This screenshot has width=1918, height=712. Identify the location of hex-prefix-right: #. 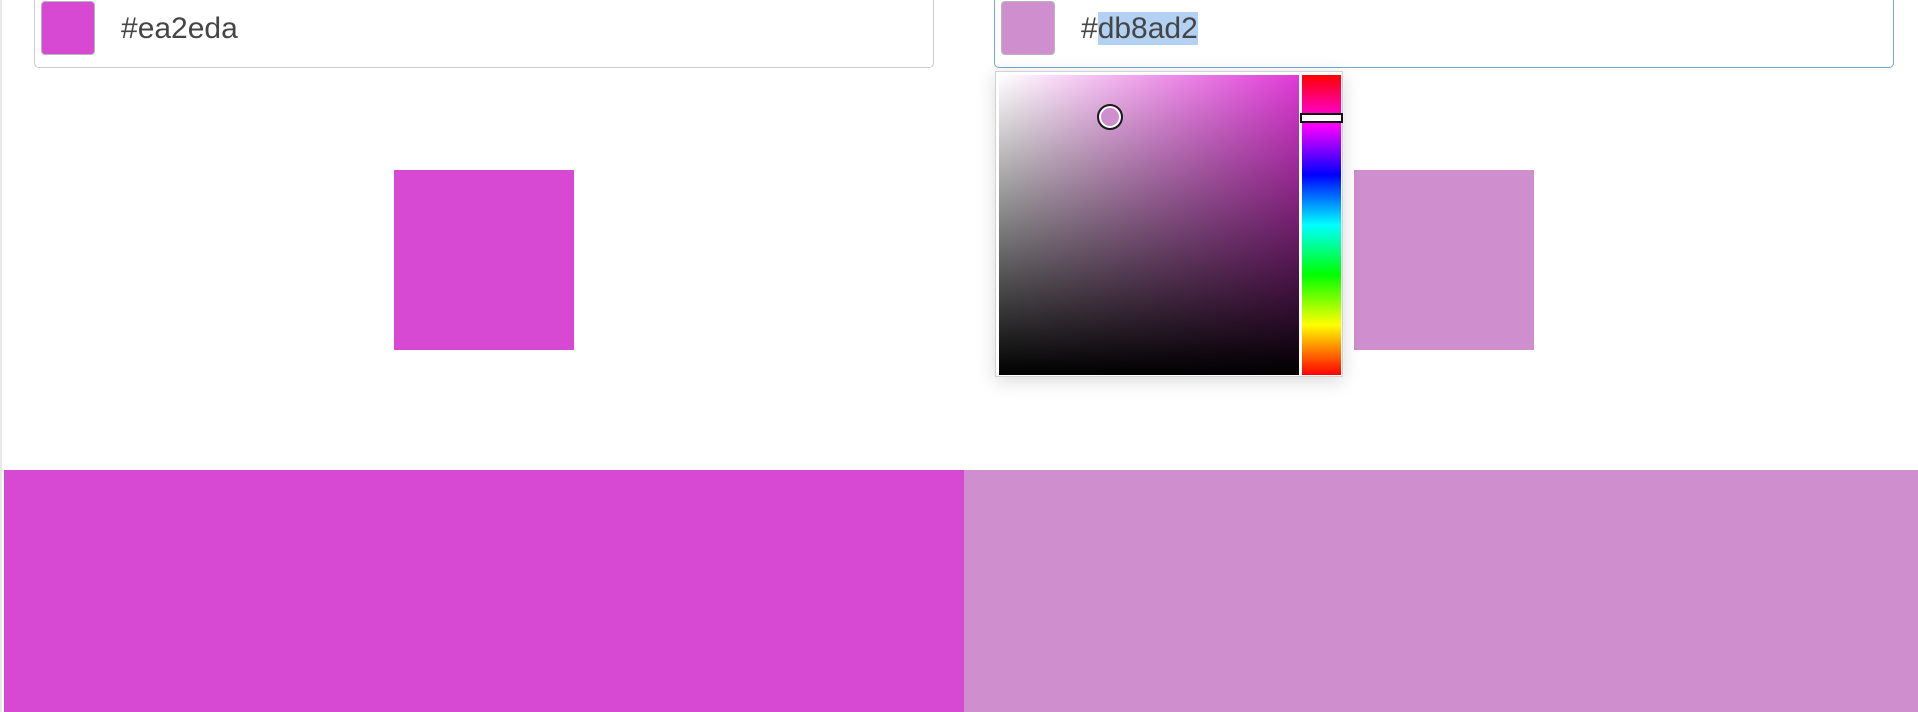
(1089, 28).